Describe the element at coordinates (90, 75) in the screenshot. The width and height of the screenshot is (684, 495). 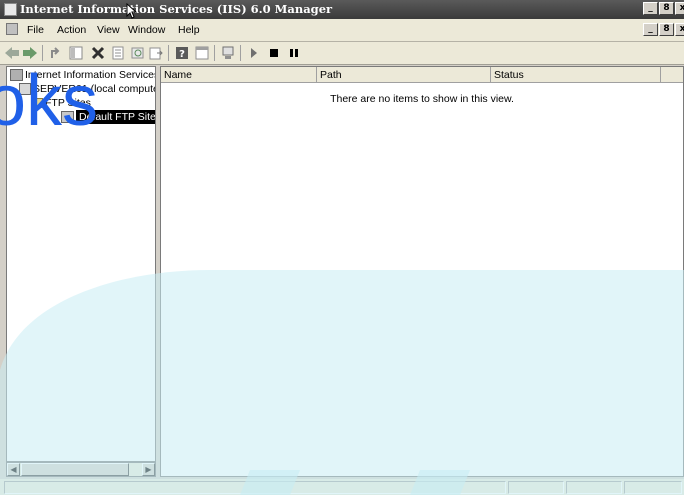
I see `tree-label-root: Internet Information Services` at that location.